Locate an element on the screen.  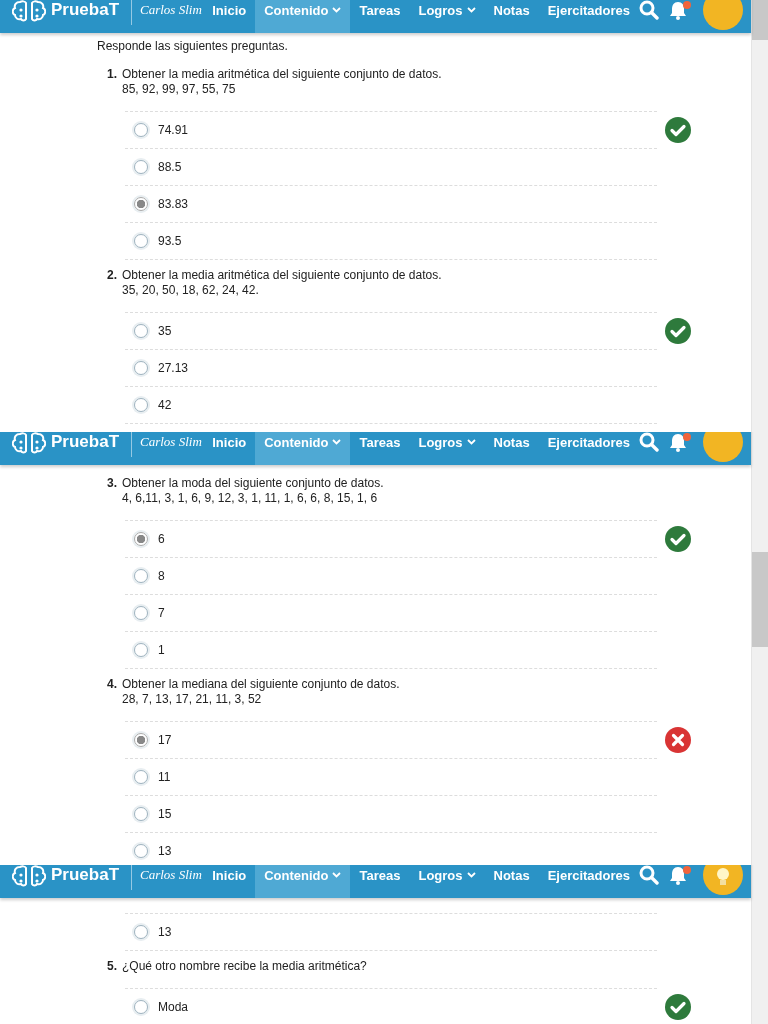
data-set-text: 4, 6,11, 3, 1, 6, 9, 12, 3, 1, 11, 1, 6, 6, 8, 15, 1, 6 is located at coordinates (250, 498).